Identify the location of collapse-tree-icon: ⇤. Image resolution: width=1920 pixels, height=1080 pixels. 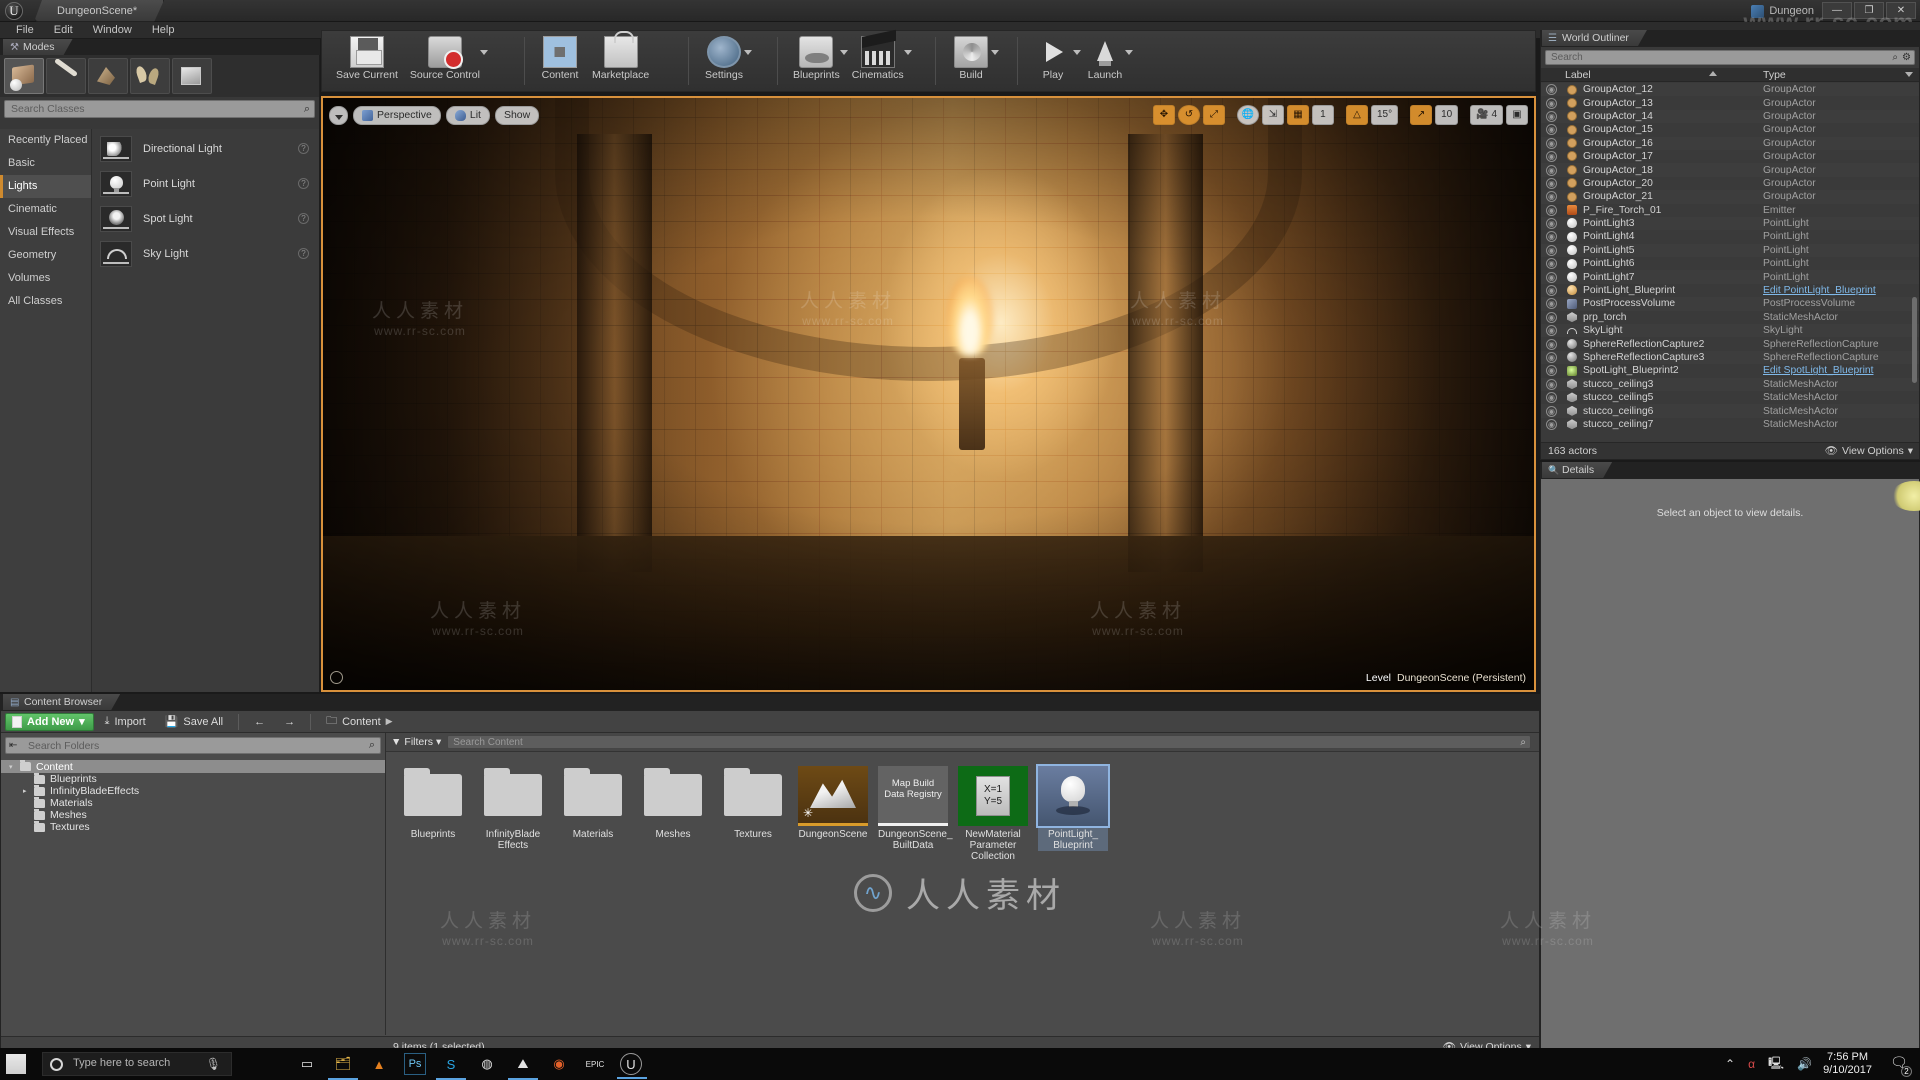
(13, 745).